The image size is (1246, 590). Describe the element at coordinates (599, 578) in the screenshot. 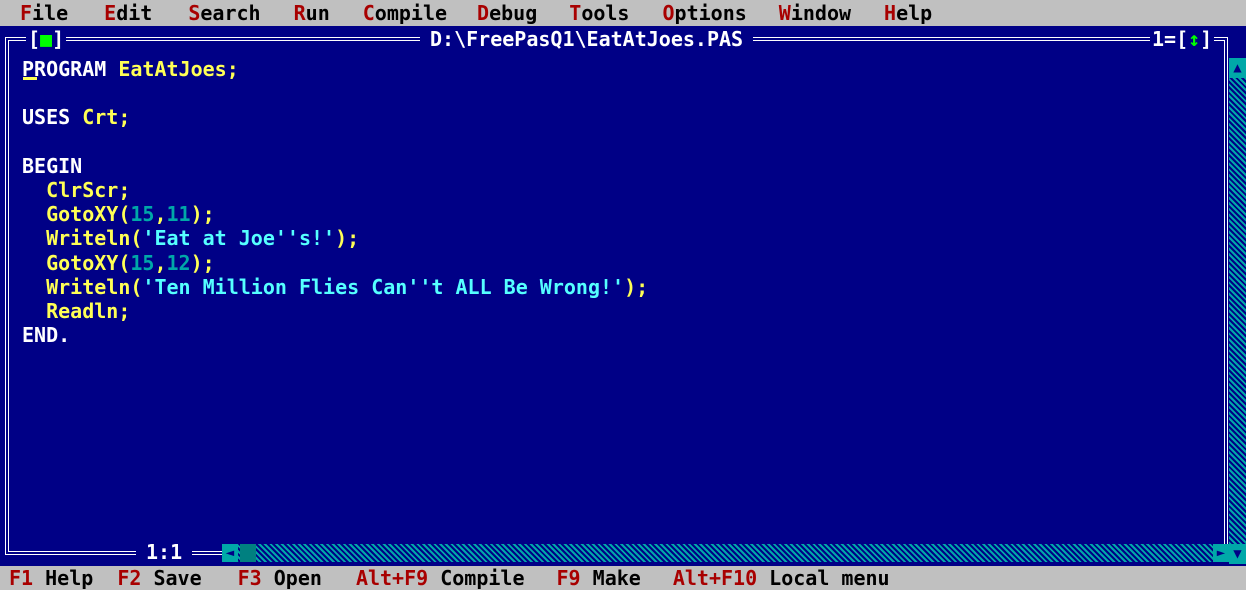

I see `key-make: F9 Make` at that location.